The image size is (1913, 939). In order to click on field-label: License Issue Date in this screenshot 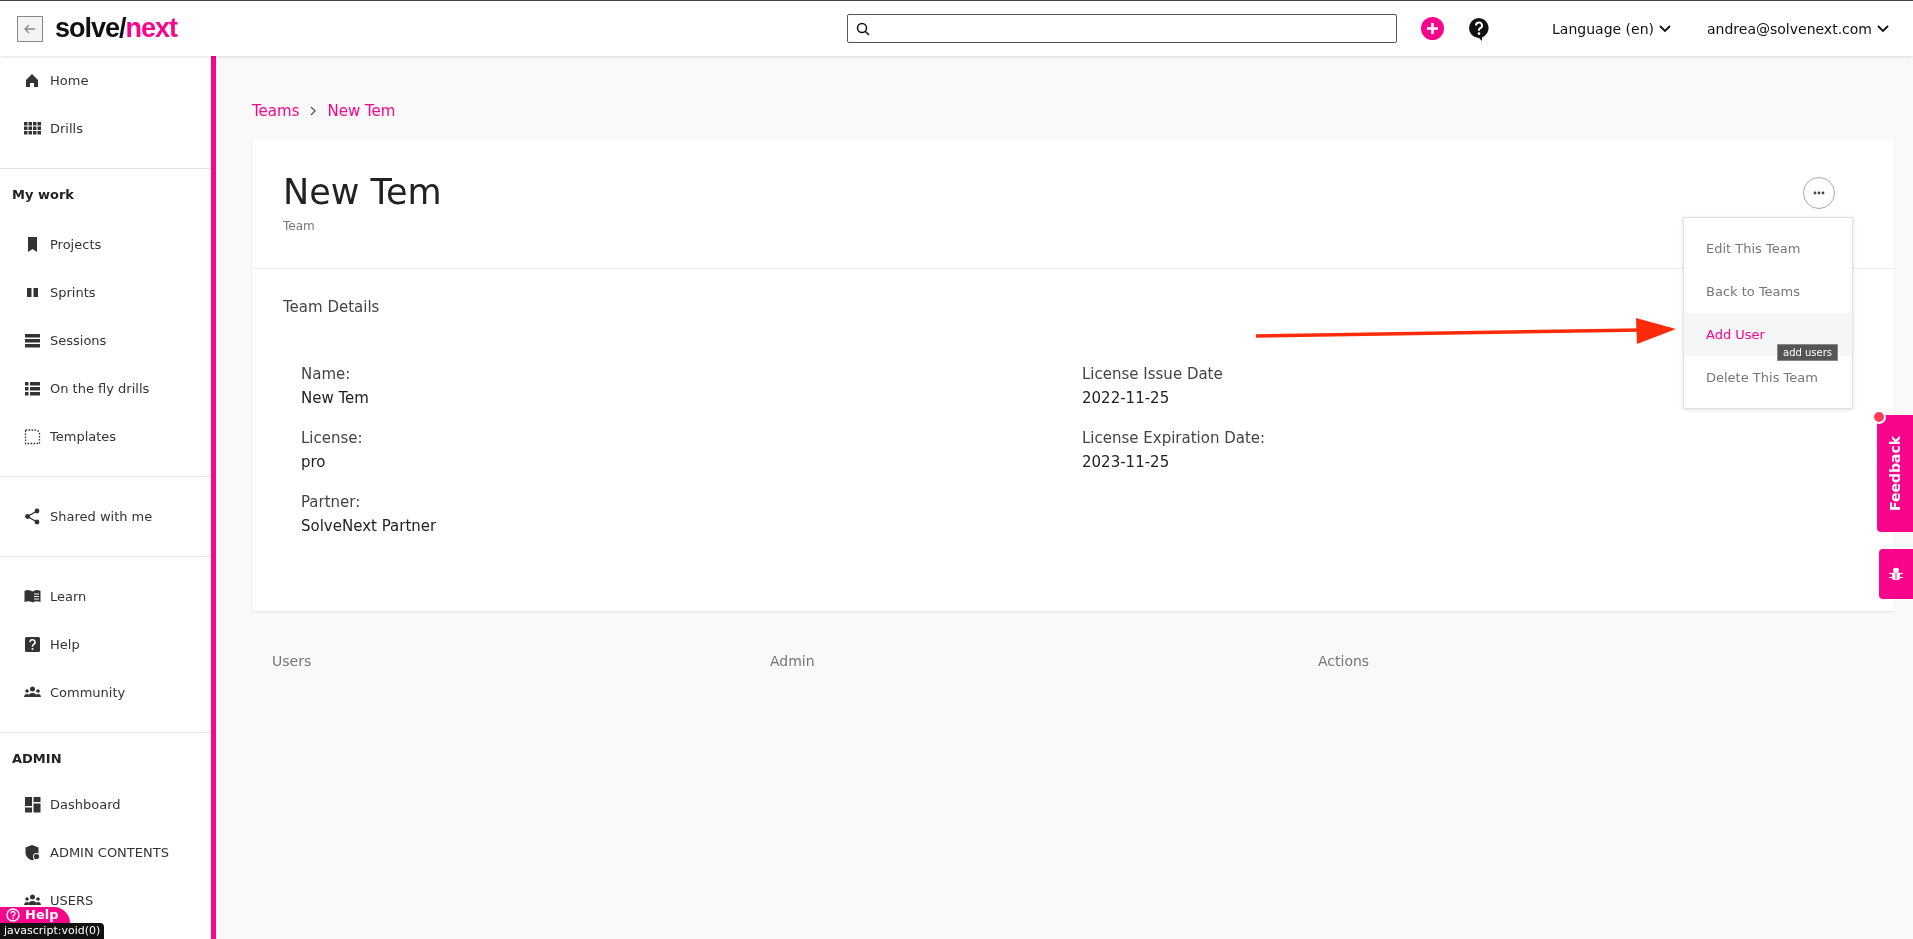, I will do `click(1152, 374)`.